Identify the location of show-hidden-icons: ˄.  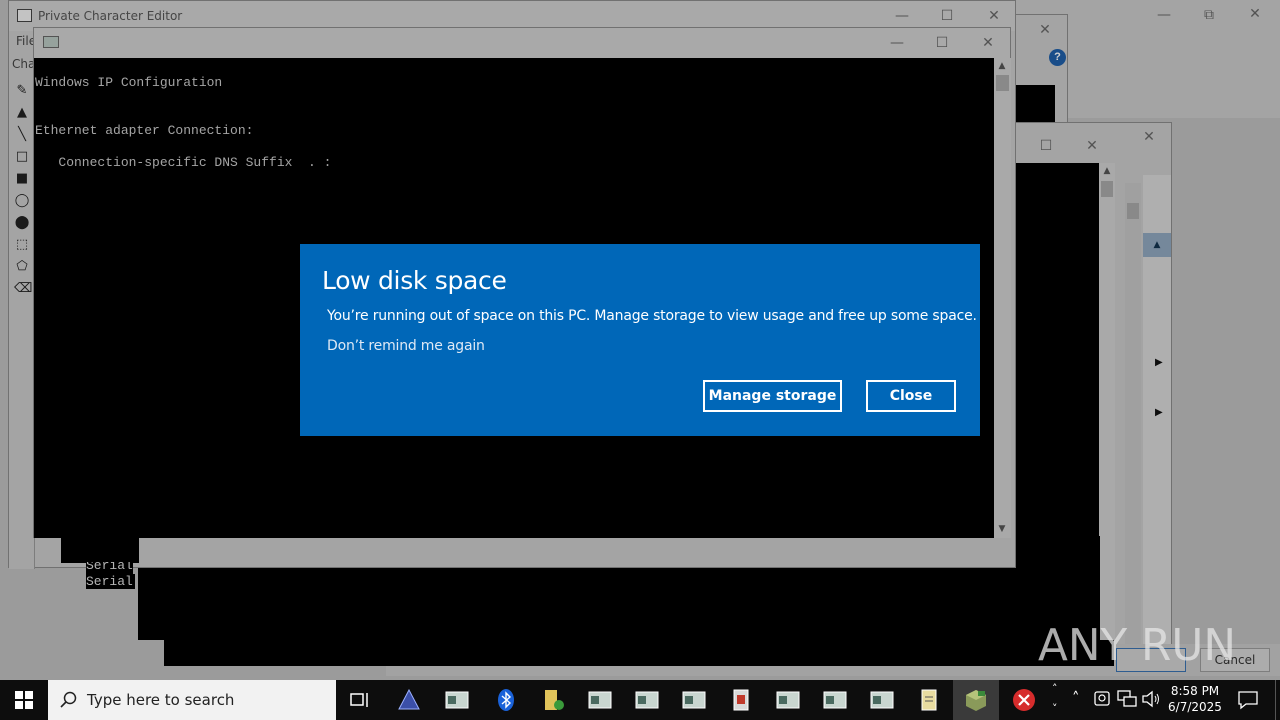
(1079, 700).